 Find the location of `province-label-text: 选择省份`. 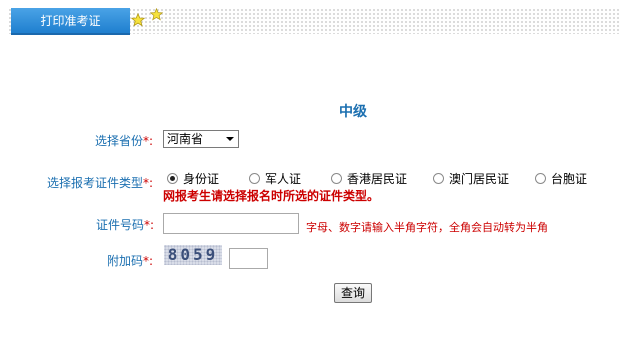

province-label-text: 选择省份 is located at coordinates (119, 141).